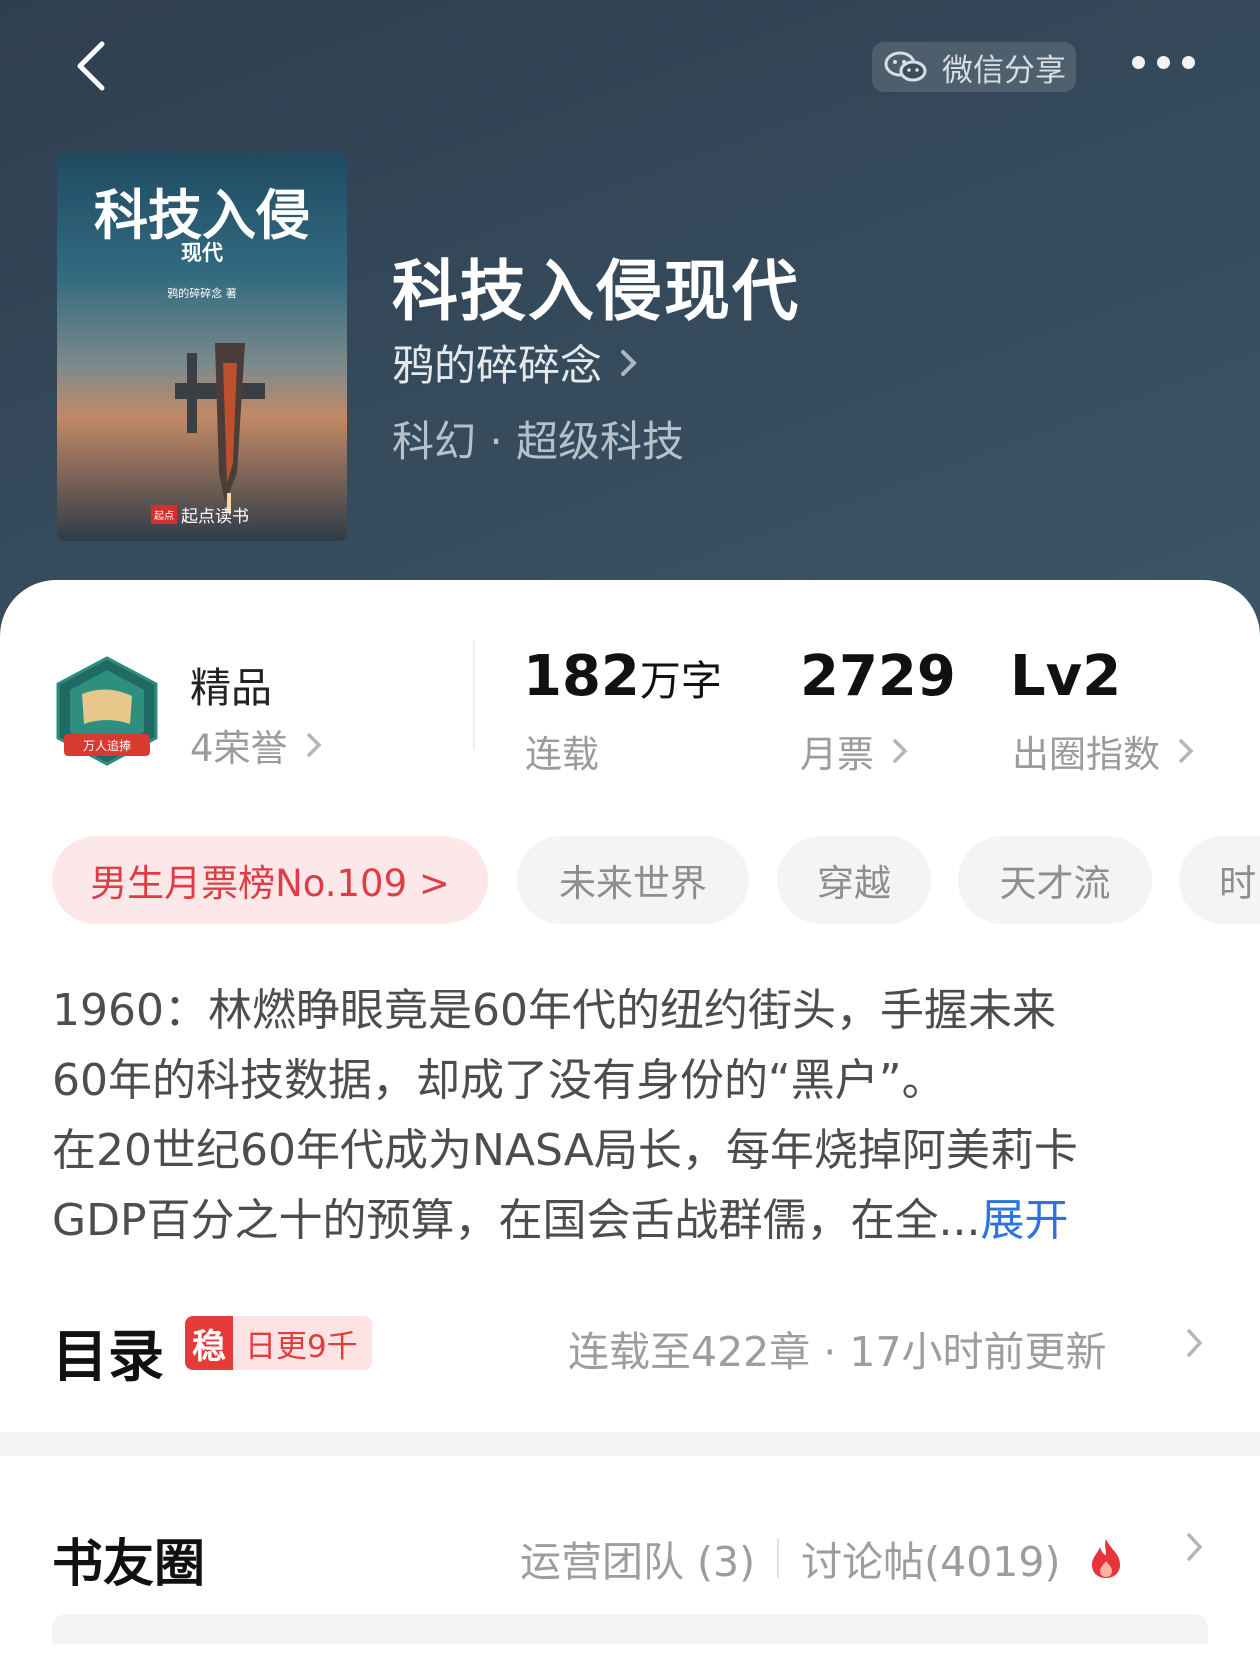  Describe the element at coordinates (878, 676) in the screenshot. I see `monthly-votes-count: 2729` at that location.